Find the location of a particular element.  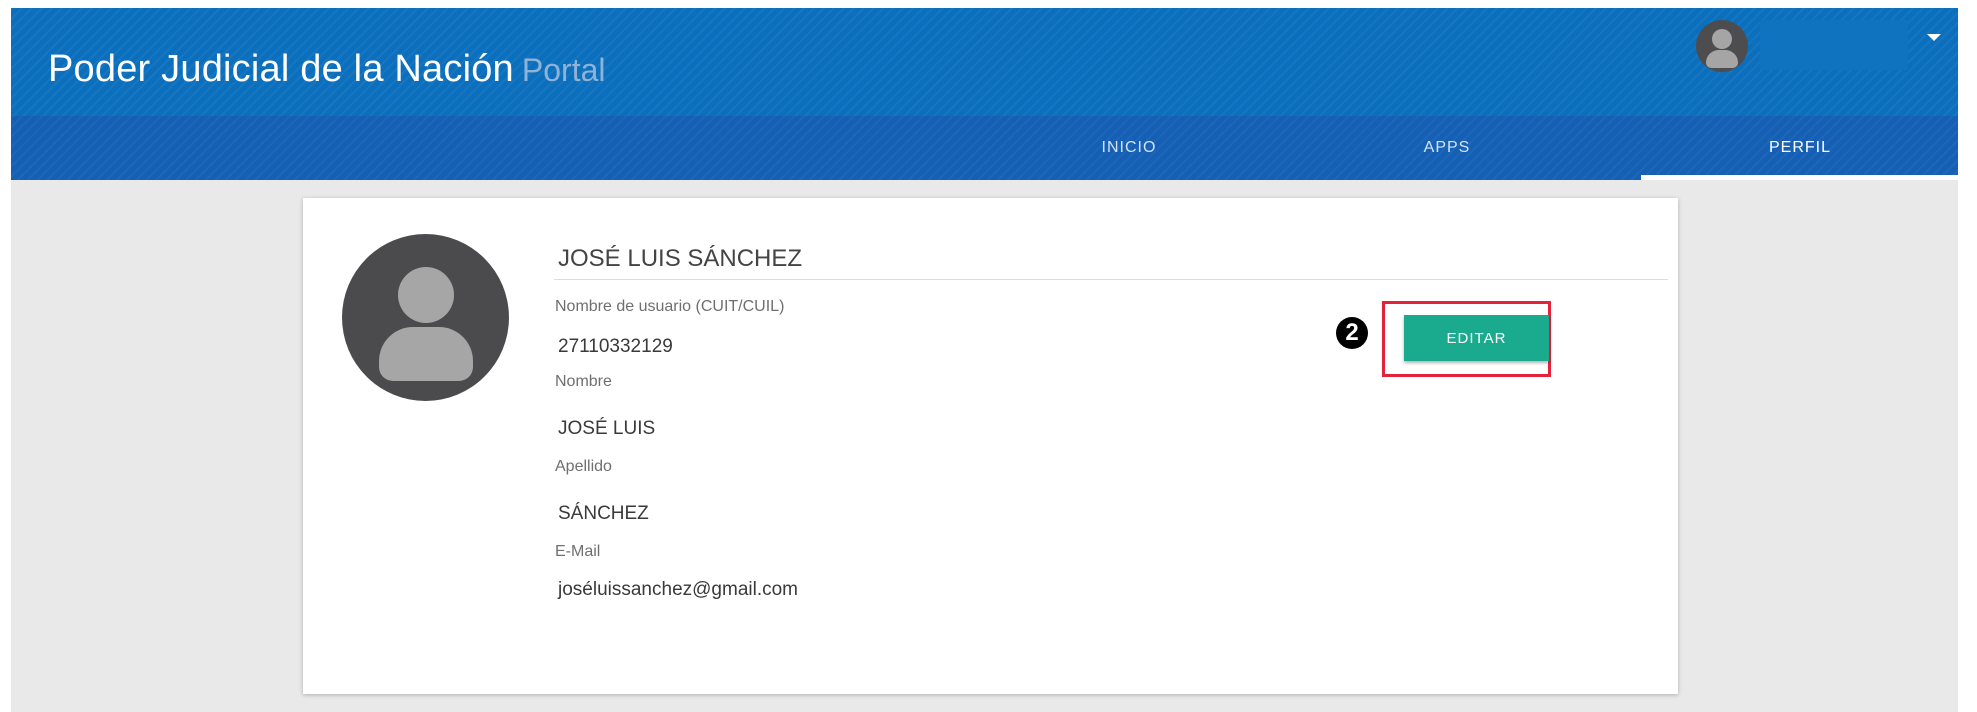

last-name-value: SÁNCHEZ is located at coordinates (603, 513).